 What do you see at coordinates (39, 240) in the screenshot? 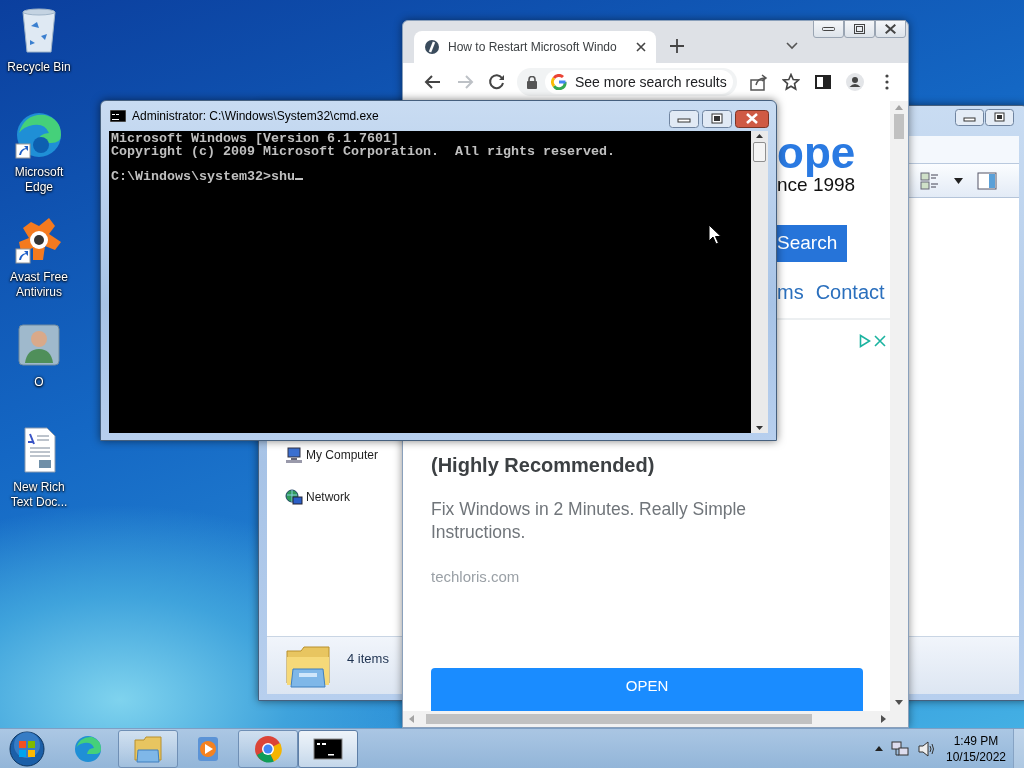
I see `antivirus-icon` at bounding box center [39, 240].